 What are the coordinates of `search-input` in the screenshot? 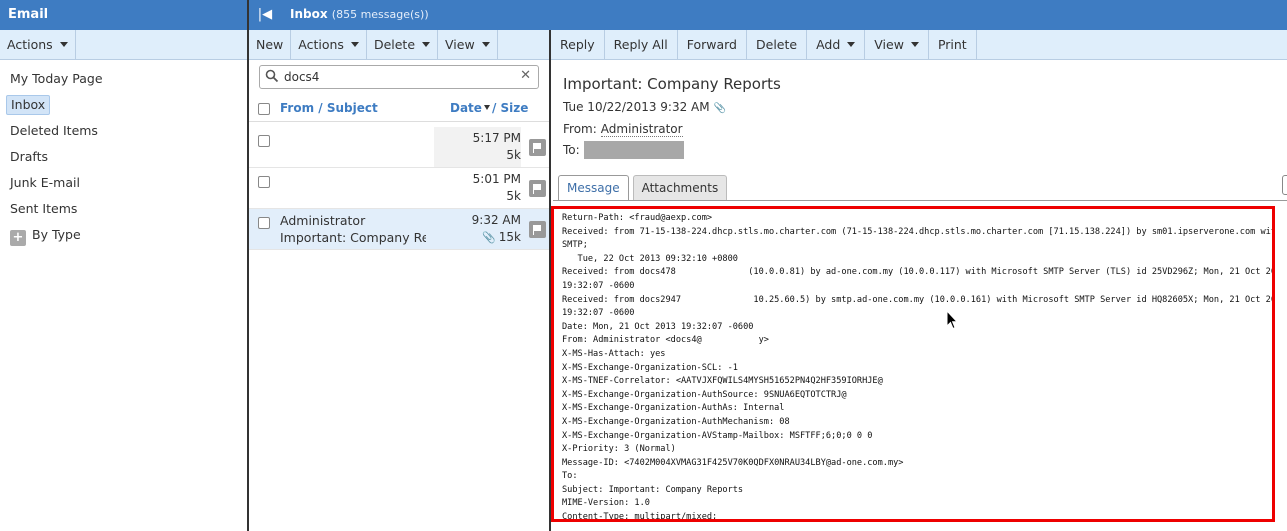 It's located at (399, 77).